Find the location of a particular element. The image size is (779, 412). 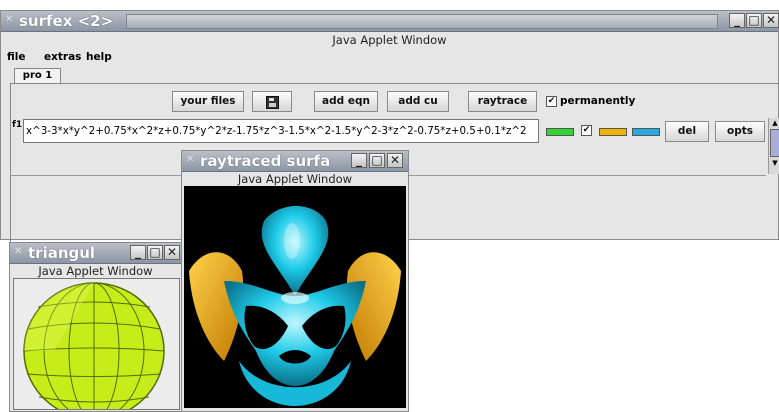

menu-extras: extras is located at coordinates (62, 57).